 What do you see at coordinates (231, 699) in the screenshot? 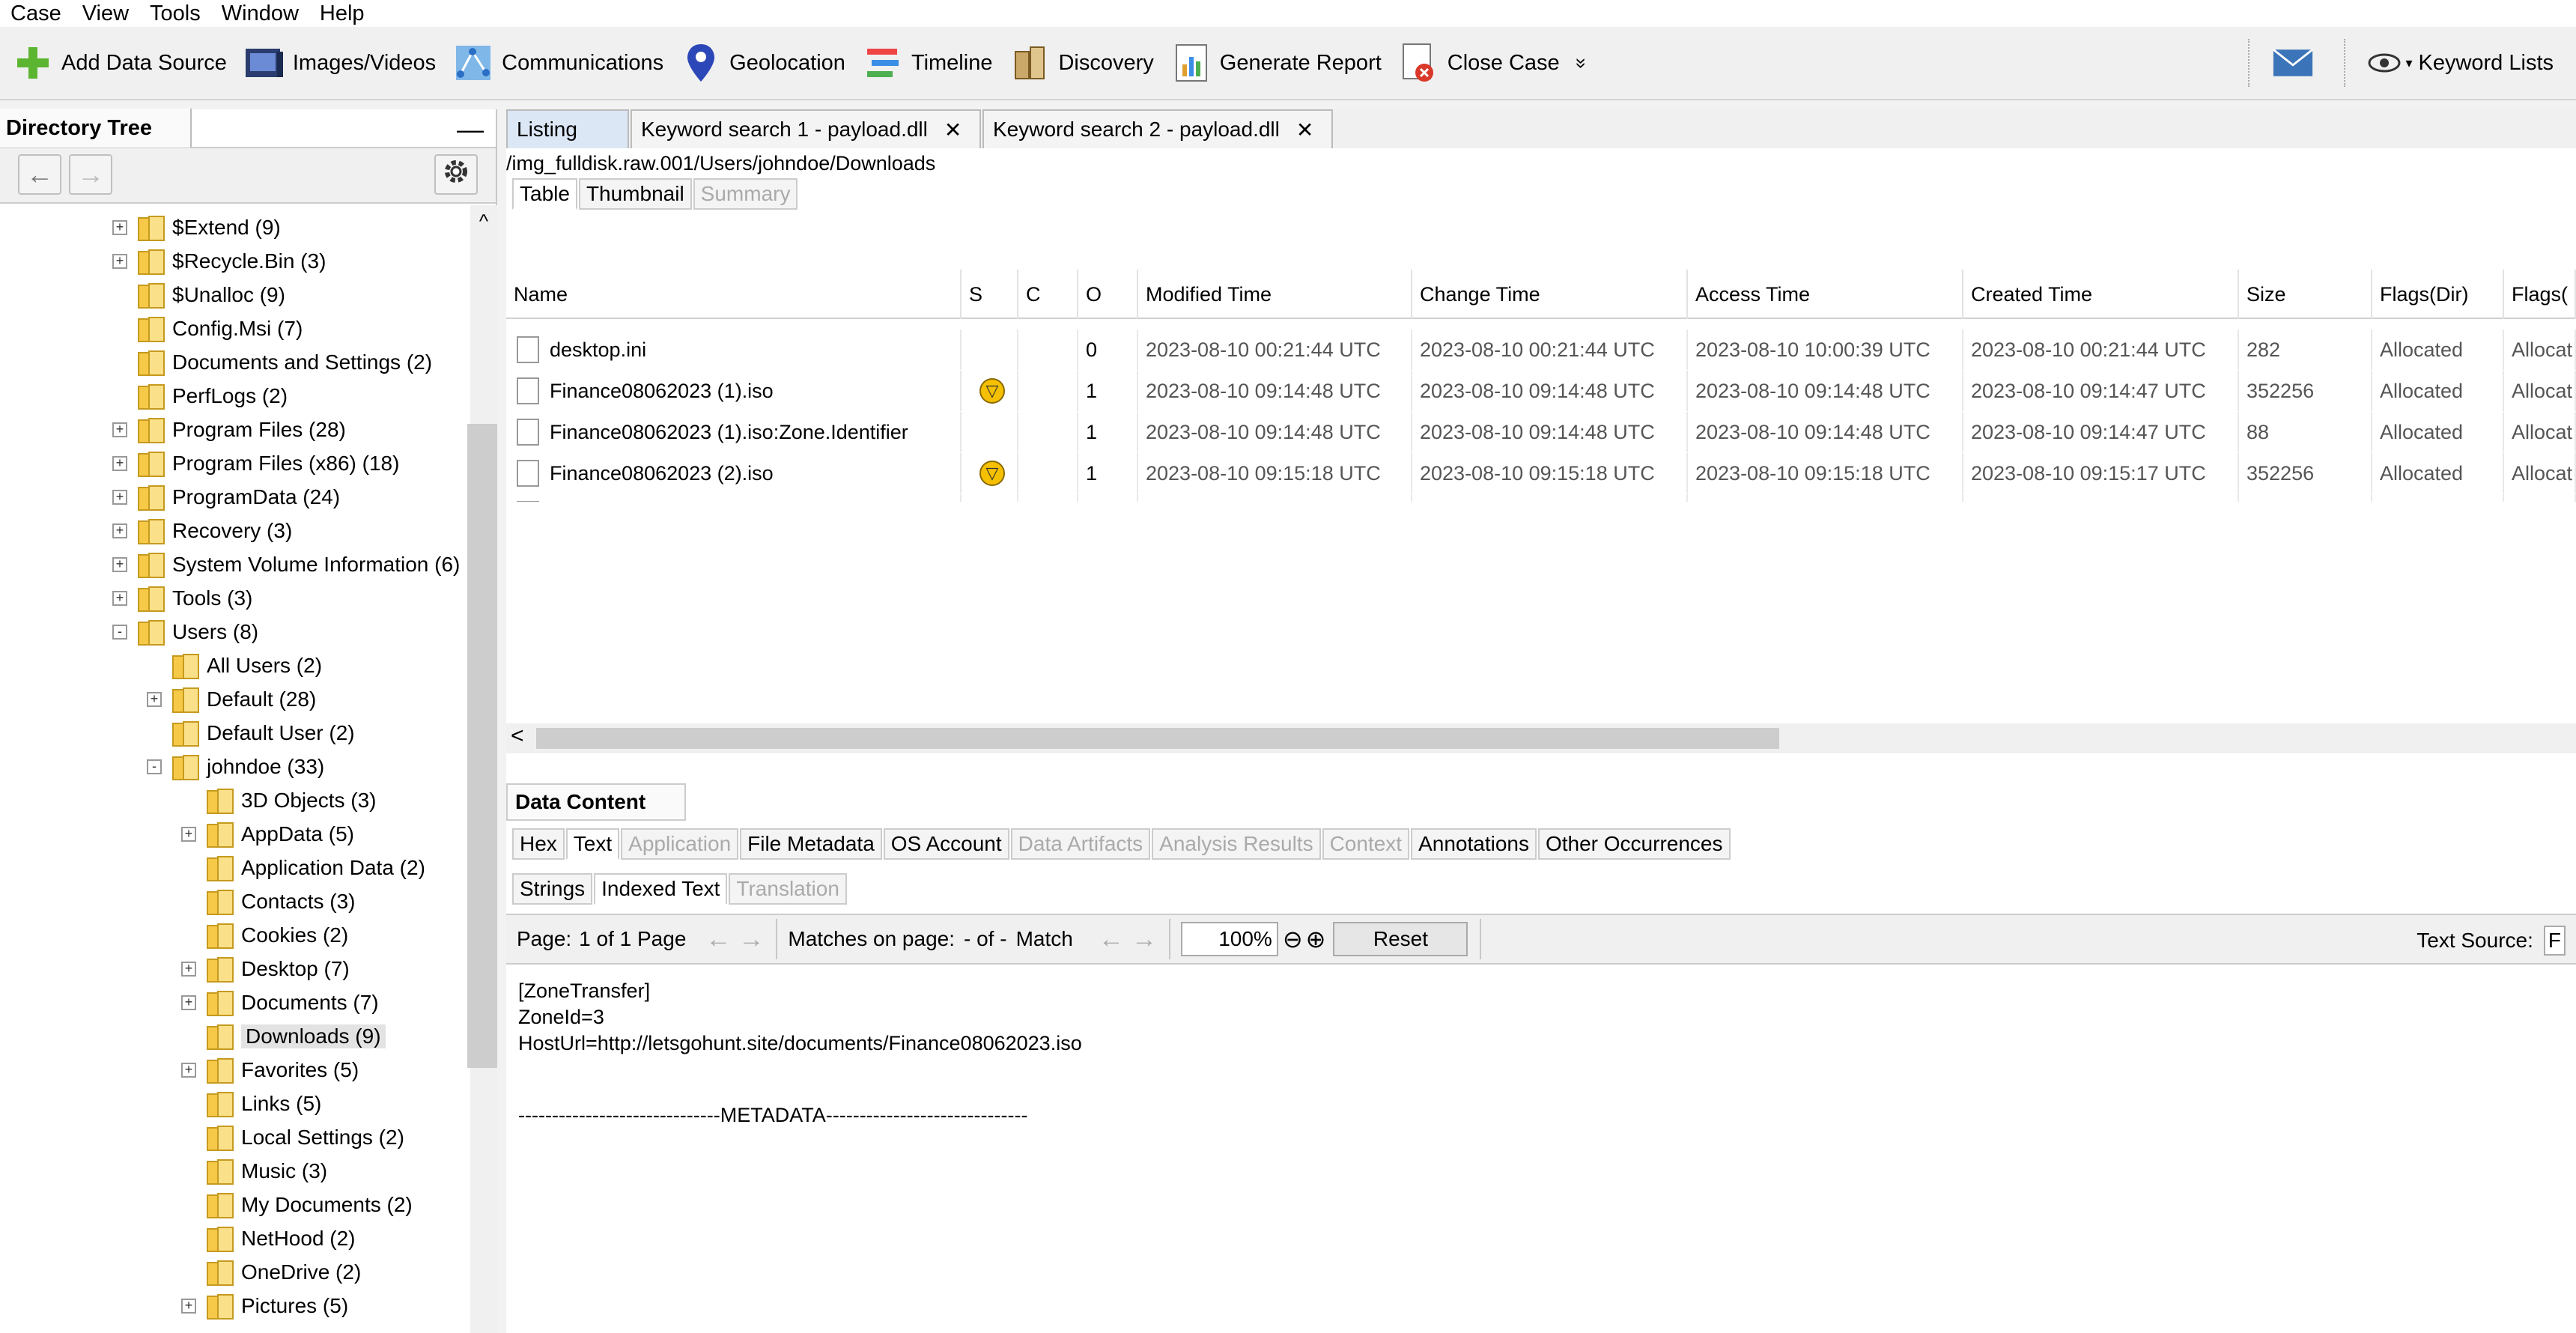
I see `tree-item: + Default (28)` at bounding box center [231, 699].